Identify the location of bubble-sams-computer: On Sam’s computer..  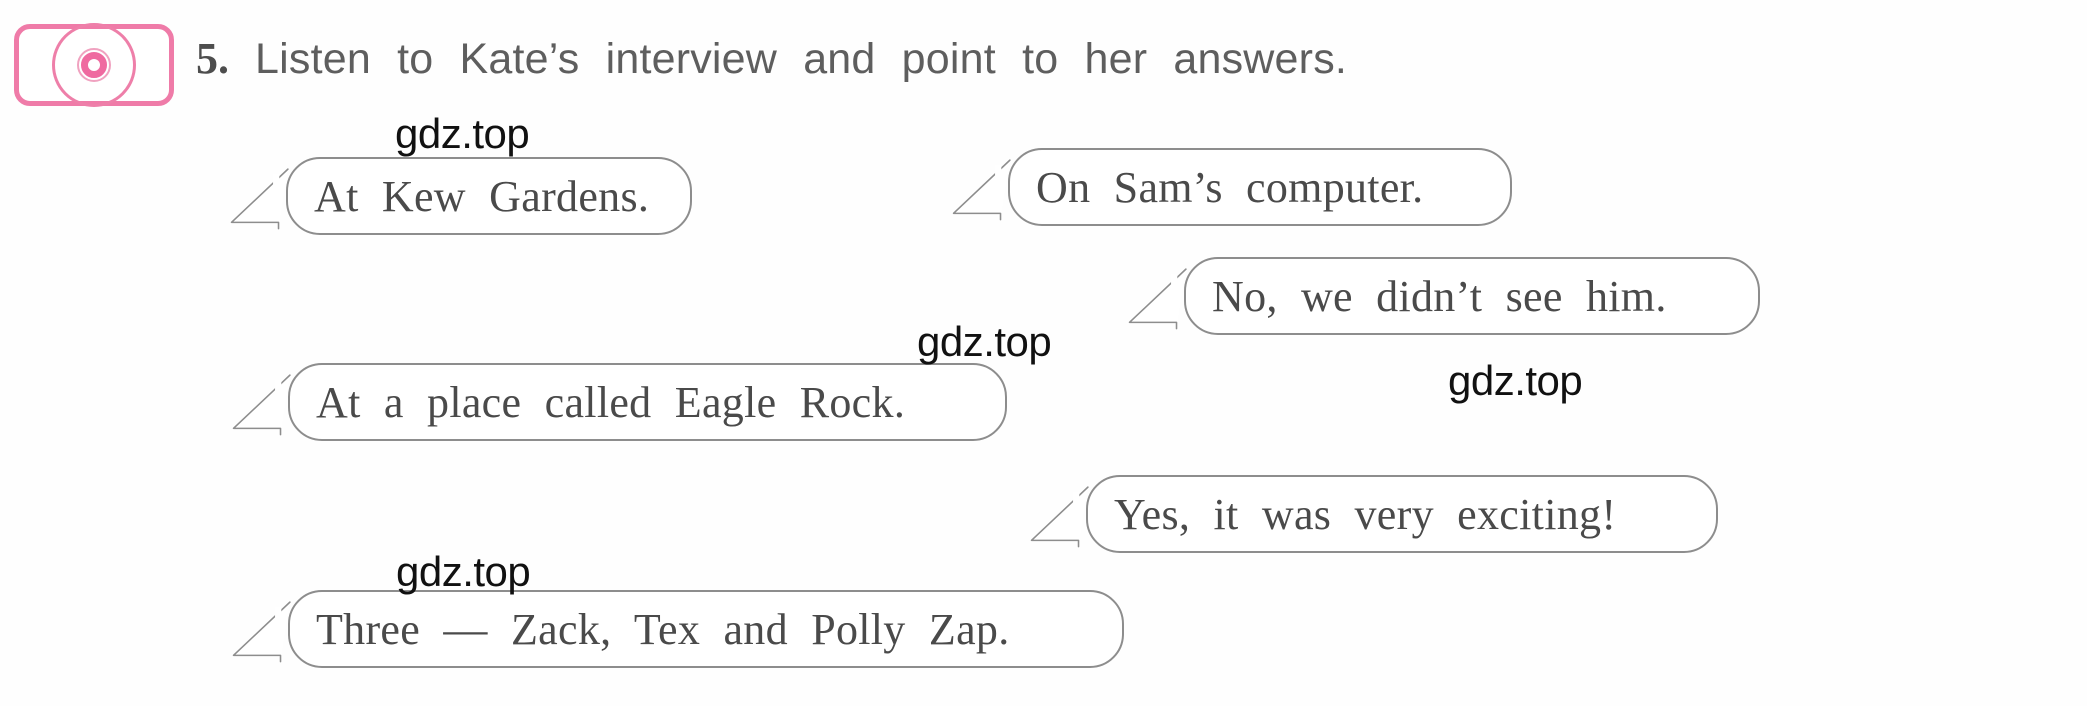
(1232, 187).